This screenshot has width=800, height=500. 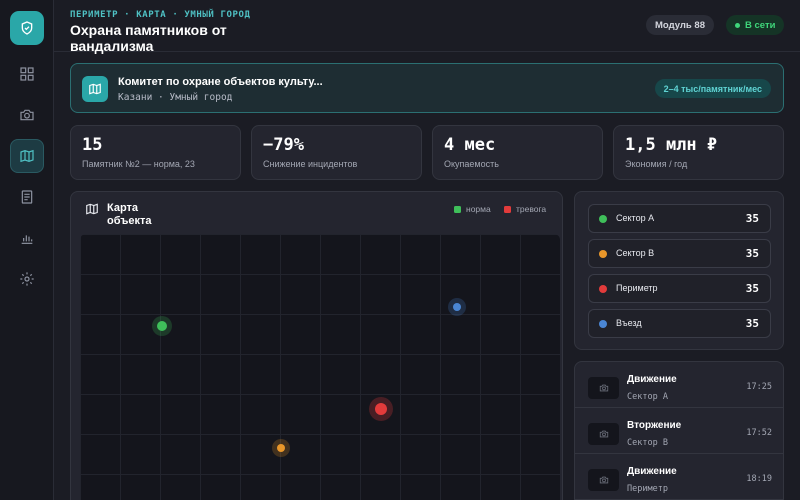 What do you see at coordinates (281, 448) in the screenshot?
I see `marker-sector-b` at bounding box center [281, 448].